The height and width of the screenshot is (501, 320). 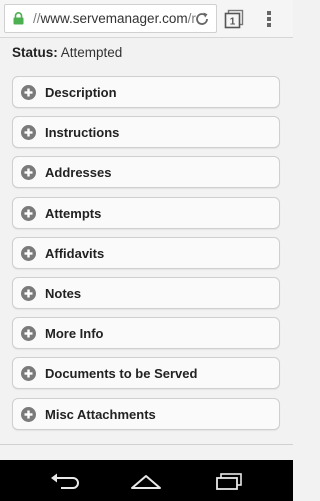 I want to click on section-label: Addresses, so click(x=78, y=172).